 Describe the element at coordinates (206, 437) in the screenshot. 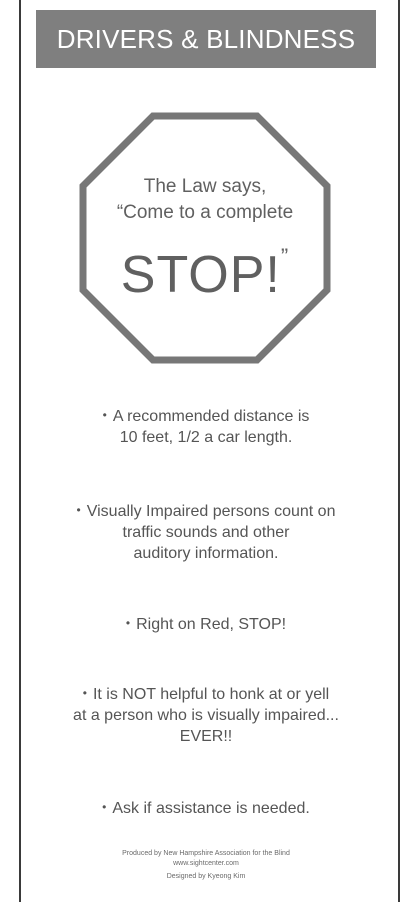

I see `bullet-line: 10 feet, 1/2 a car length.` at that location.